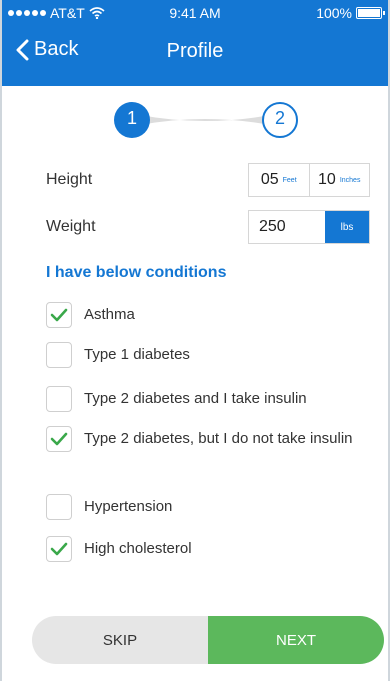  What do you see at coordinates (195, 53) in the screenshot?
I see `navigation-bar: Back Profile` at bounding box center [195, 53].